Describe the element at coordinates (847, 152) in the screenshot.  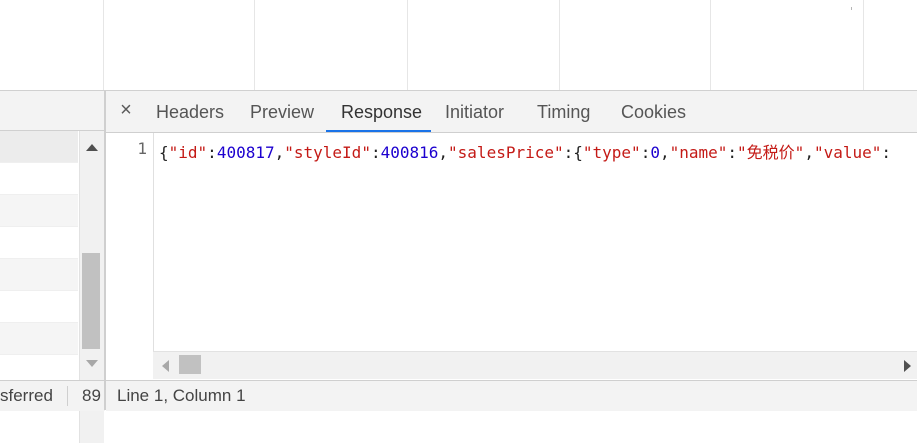
I see `json-token: "value"` at that location.